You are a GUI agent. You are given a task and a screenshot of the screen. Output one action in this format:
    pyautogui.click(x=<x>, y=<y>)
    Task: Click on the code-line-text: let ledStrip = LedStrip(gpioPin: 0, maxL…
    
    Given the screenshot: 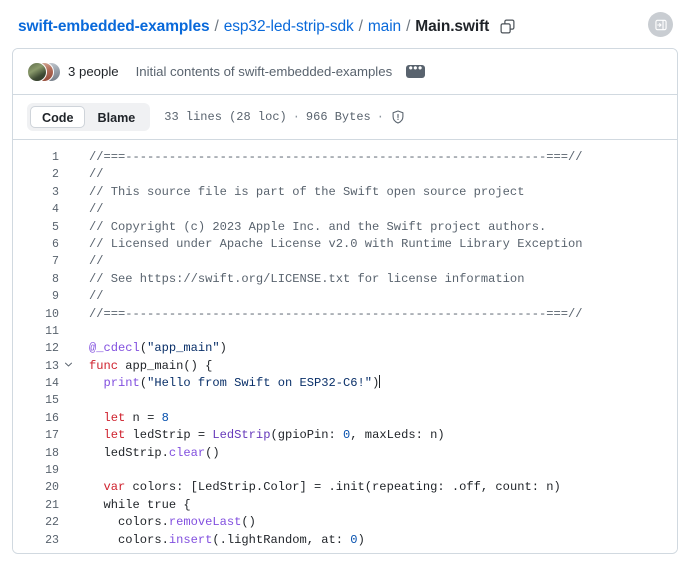 What is the action you would take?
    pyautogui.click(x=377, y=435)
    